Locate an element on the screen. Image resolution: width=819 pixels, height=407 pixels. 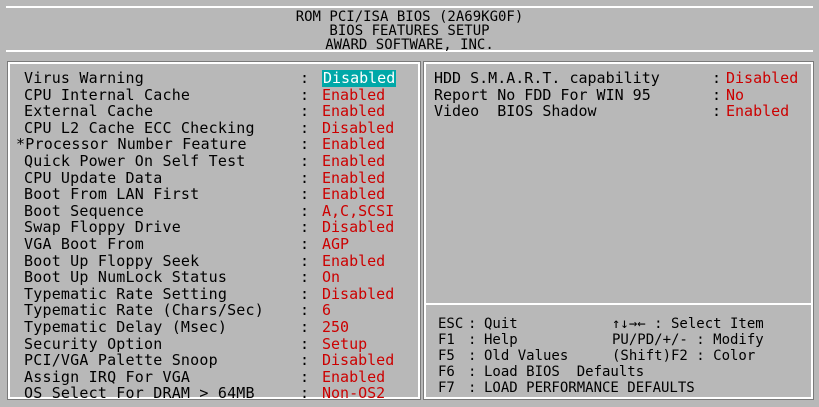
setting-label: OS Select For DRAM > 64MB is located at coordinates (139, 393).